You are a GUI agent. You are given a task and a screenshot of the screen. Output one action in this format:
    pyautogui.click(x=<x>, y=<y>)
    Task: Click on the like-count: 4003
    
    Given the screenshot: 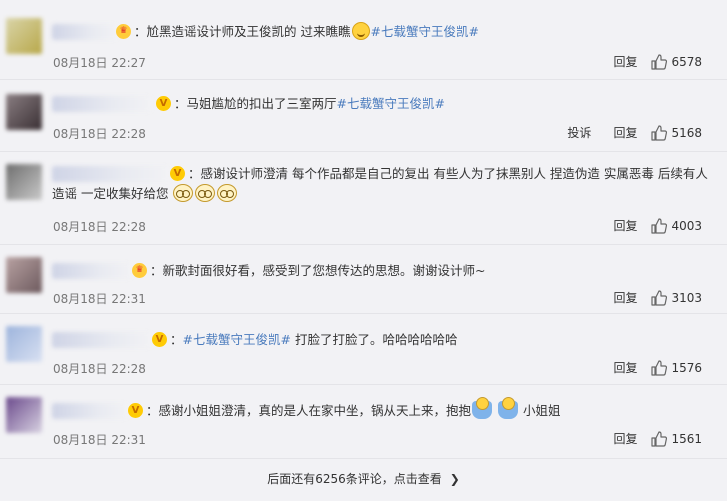 What is the action you would take?
    pyautogui.click(x=686, y=225)
    